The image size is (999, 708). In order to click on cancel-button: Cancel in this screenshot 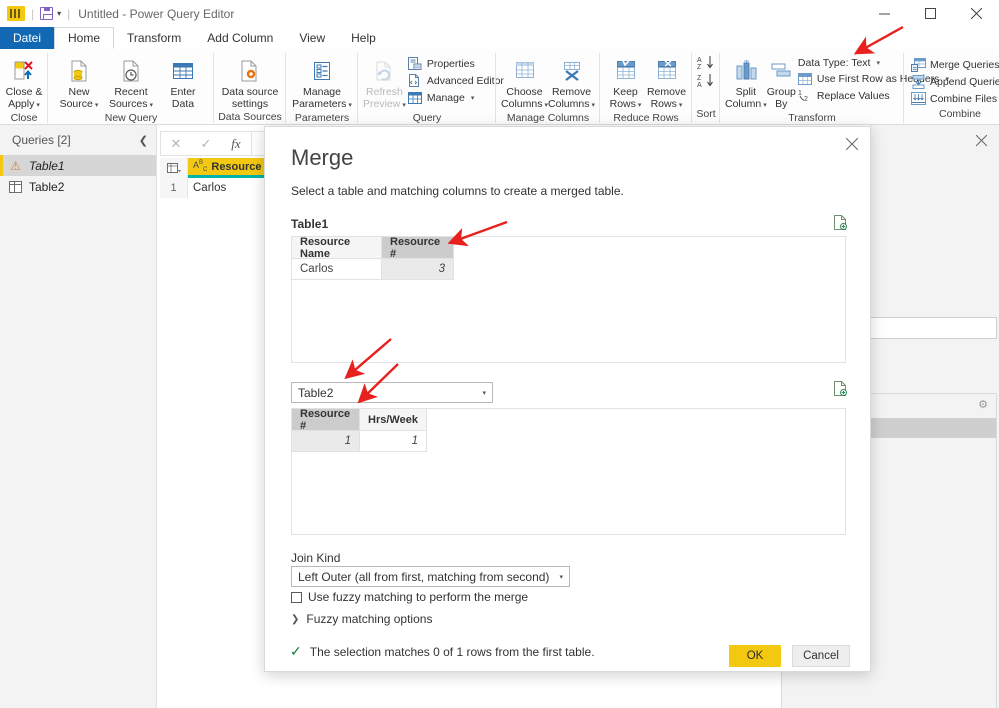, I will do `click(821, 656)`.